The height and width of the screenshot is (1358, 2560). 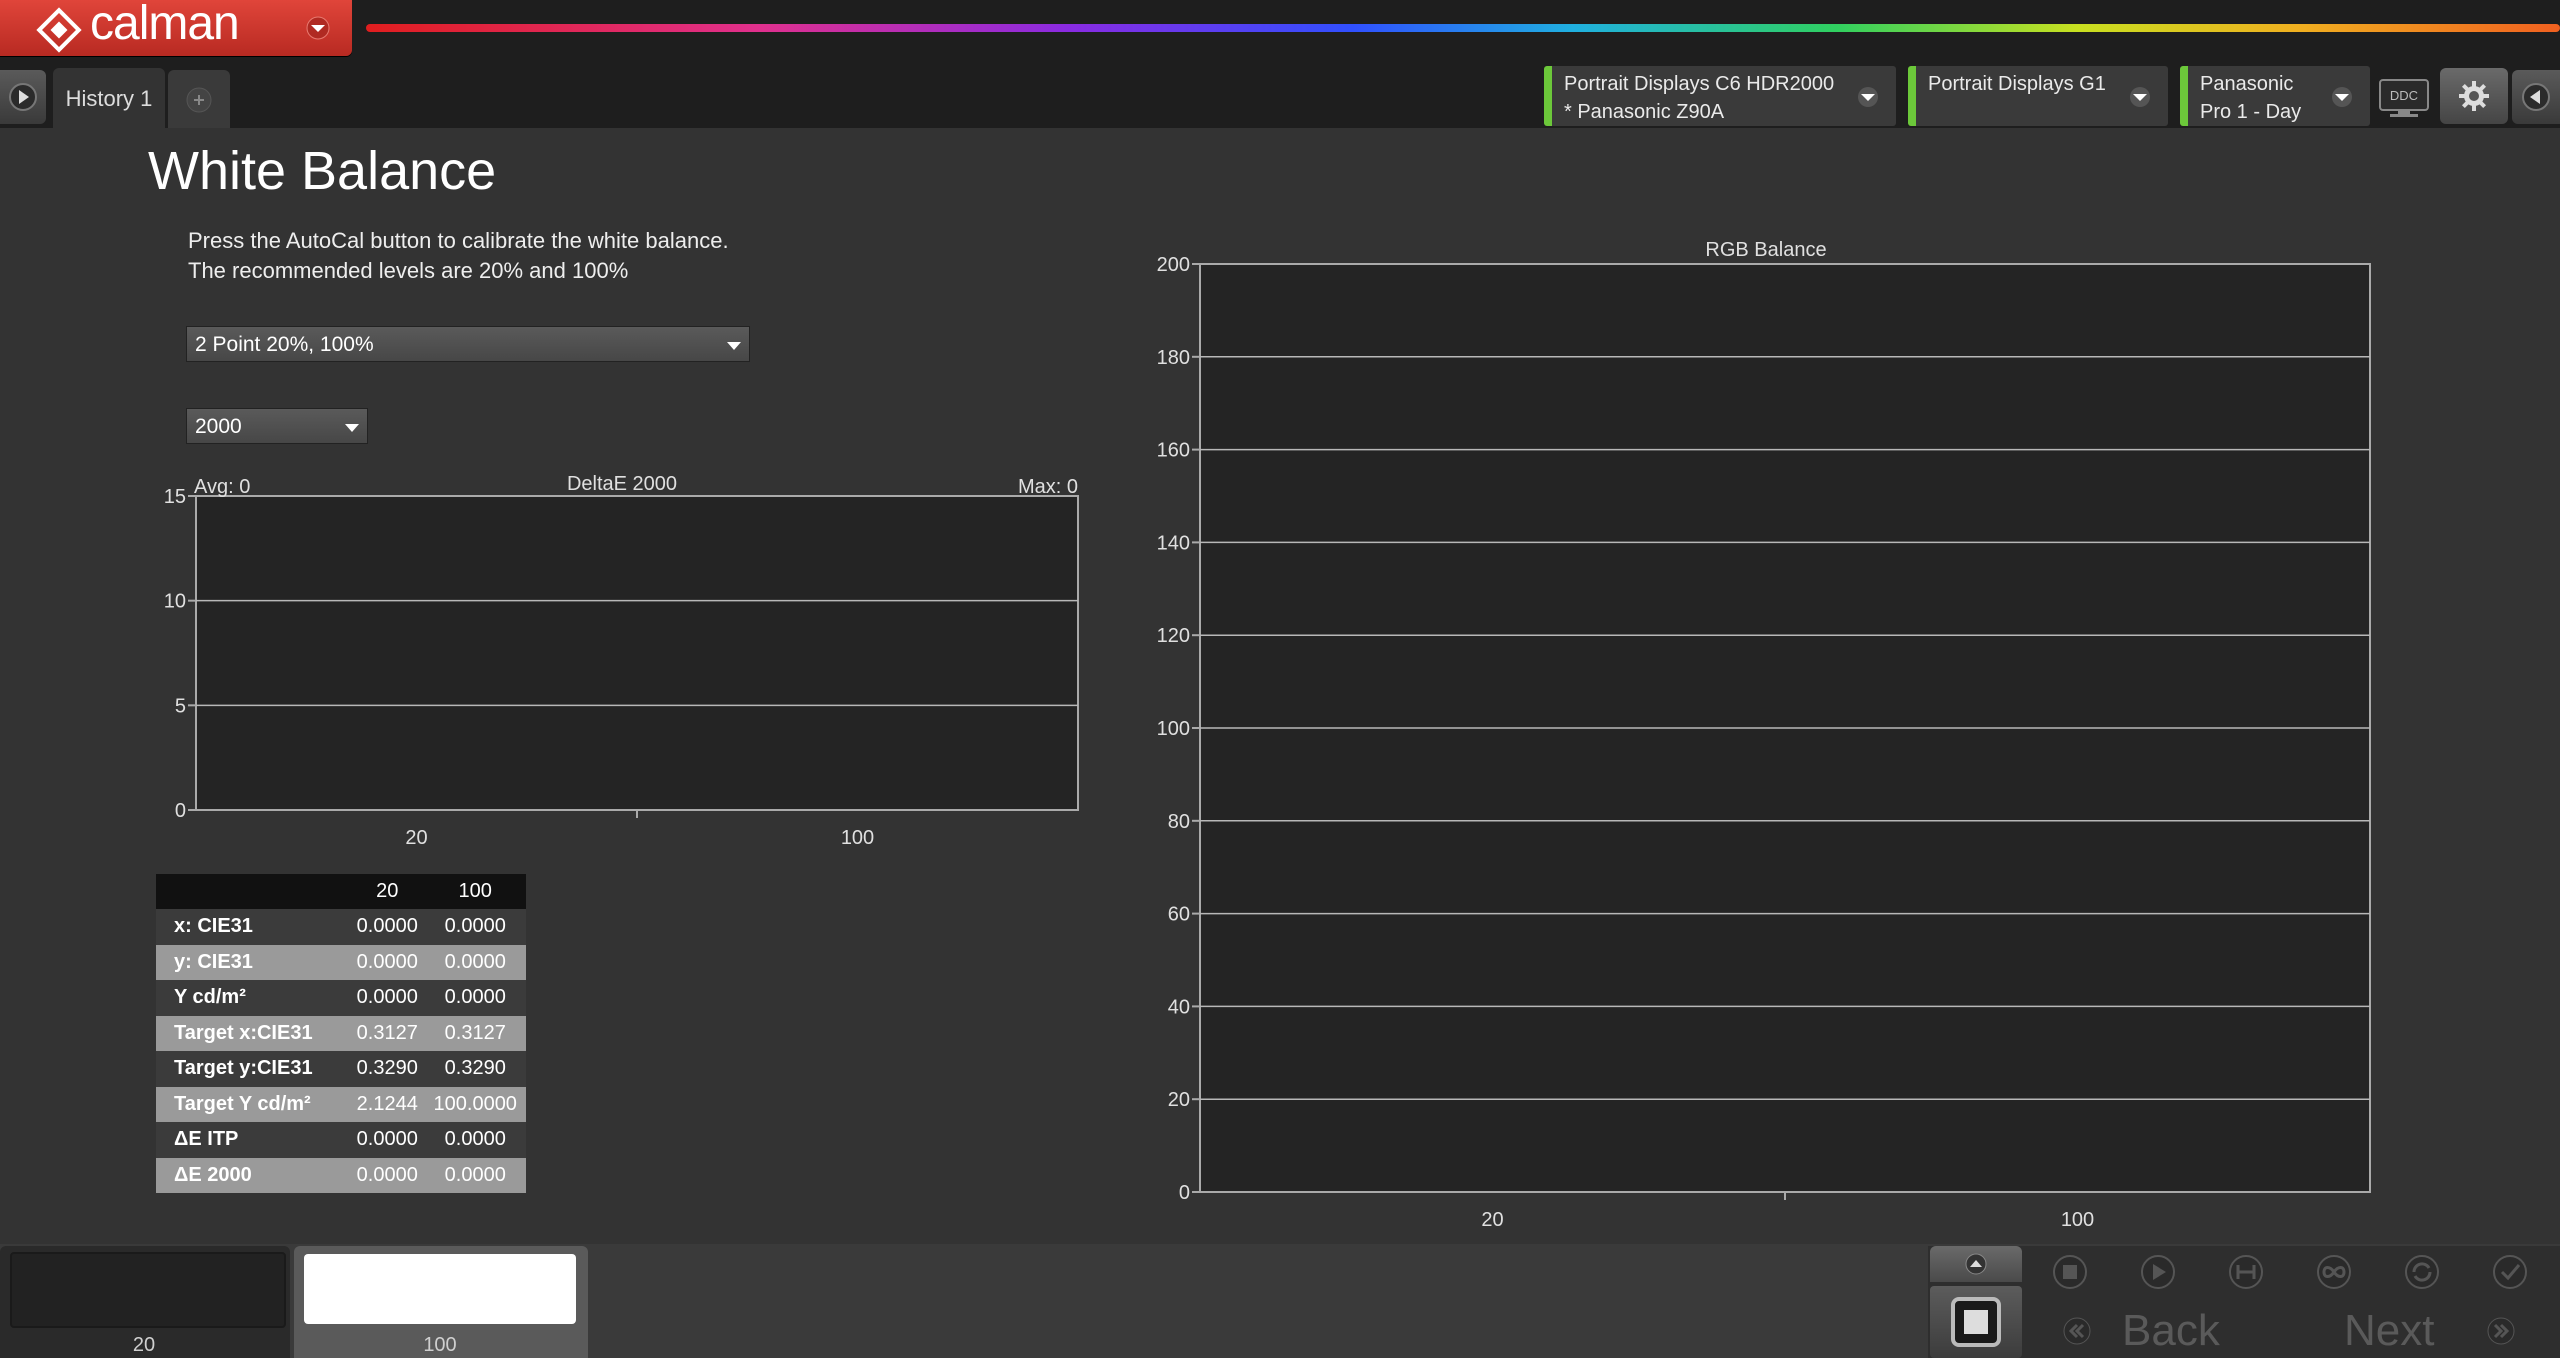 What do you see at coordinates (1173, 265) in the screenshot?
I see `rgb-ytick-label: 200` at bounding box center [1173, 265].